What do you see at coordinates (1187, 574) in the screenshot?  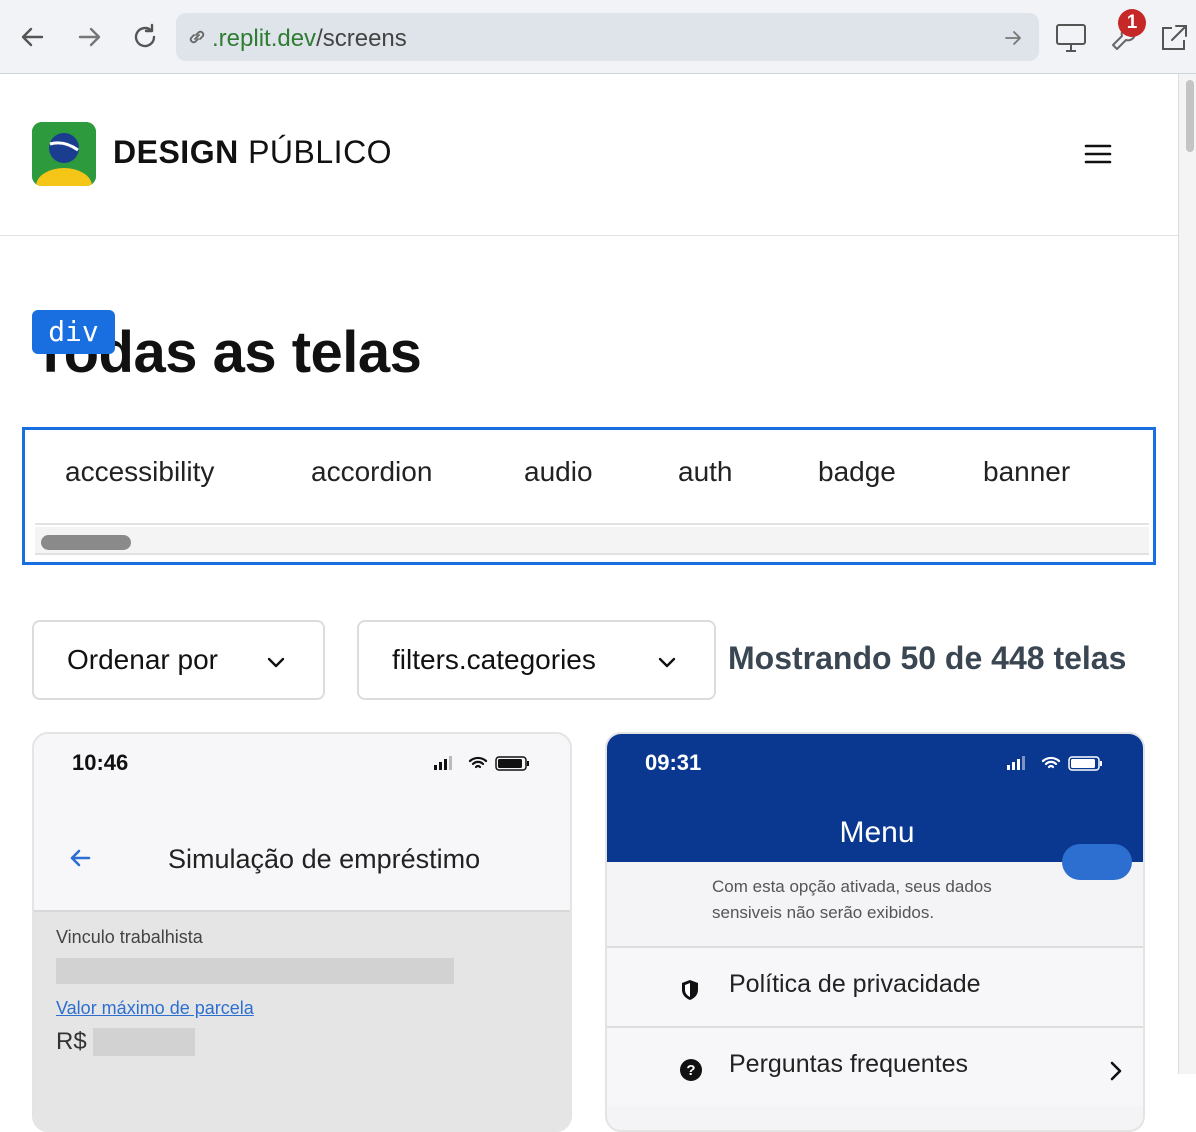 I see `page-scrollbar` at bounding box center [1187, 574].